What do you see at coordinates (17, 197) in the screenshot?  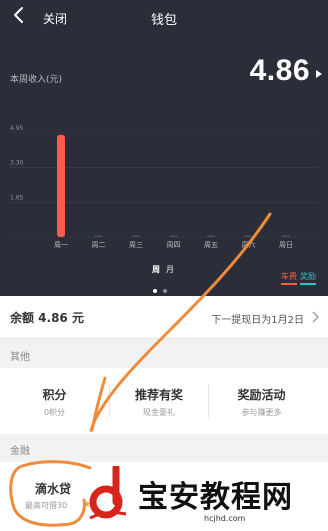 I see `y-tick-label: 1.65` at bounding box center [17, 197].